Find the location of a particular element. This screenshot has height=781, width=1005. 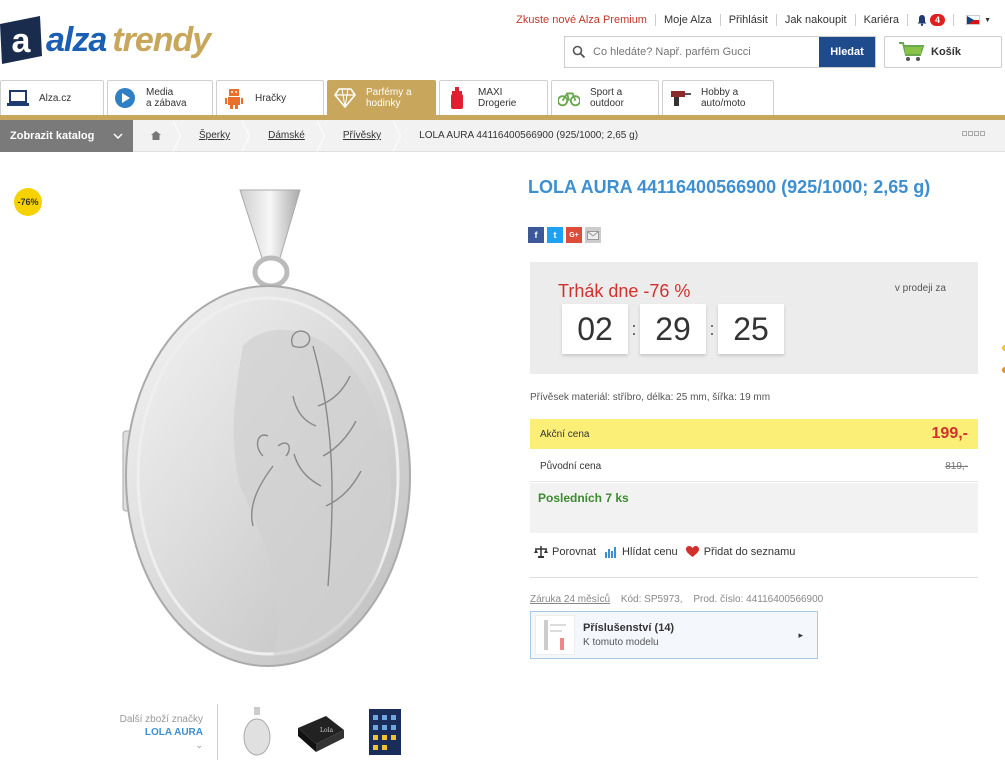

play-icon is located at coordinates (125, 98).